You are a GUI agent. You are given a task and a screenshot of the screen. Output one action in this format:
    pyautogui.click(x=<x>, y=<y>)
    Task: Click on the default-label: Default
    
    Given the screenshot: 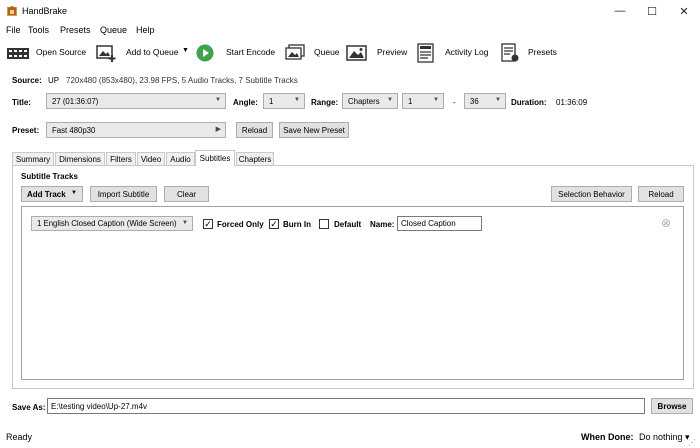 What is the action you would take?
    pyautogui.click(x=348, y=224)
    